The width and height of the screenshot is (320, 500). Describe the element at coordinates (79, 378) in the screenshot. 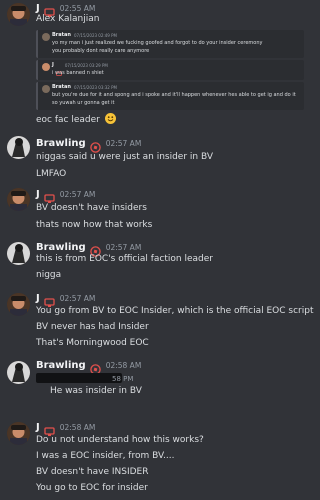

I see `redacted-bar` at that location.